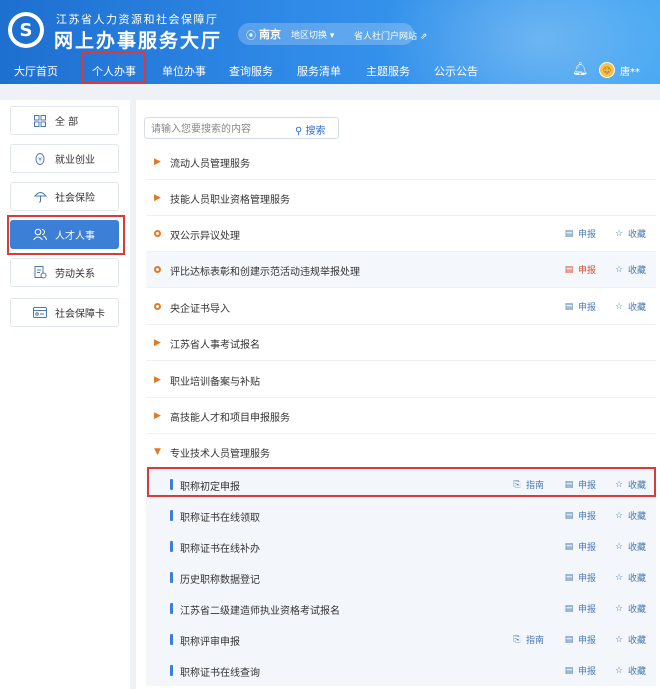 This screenshot has height=689, width=660. I want to click on guide-label: 指南, so click(535, 641).